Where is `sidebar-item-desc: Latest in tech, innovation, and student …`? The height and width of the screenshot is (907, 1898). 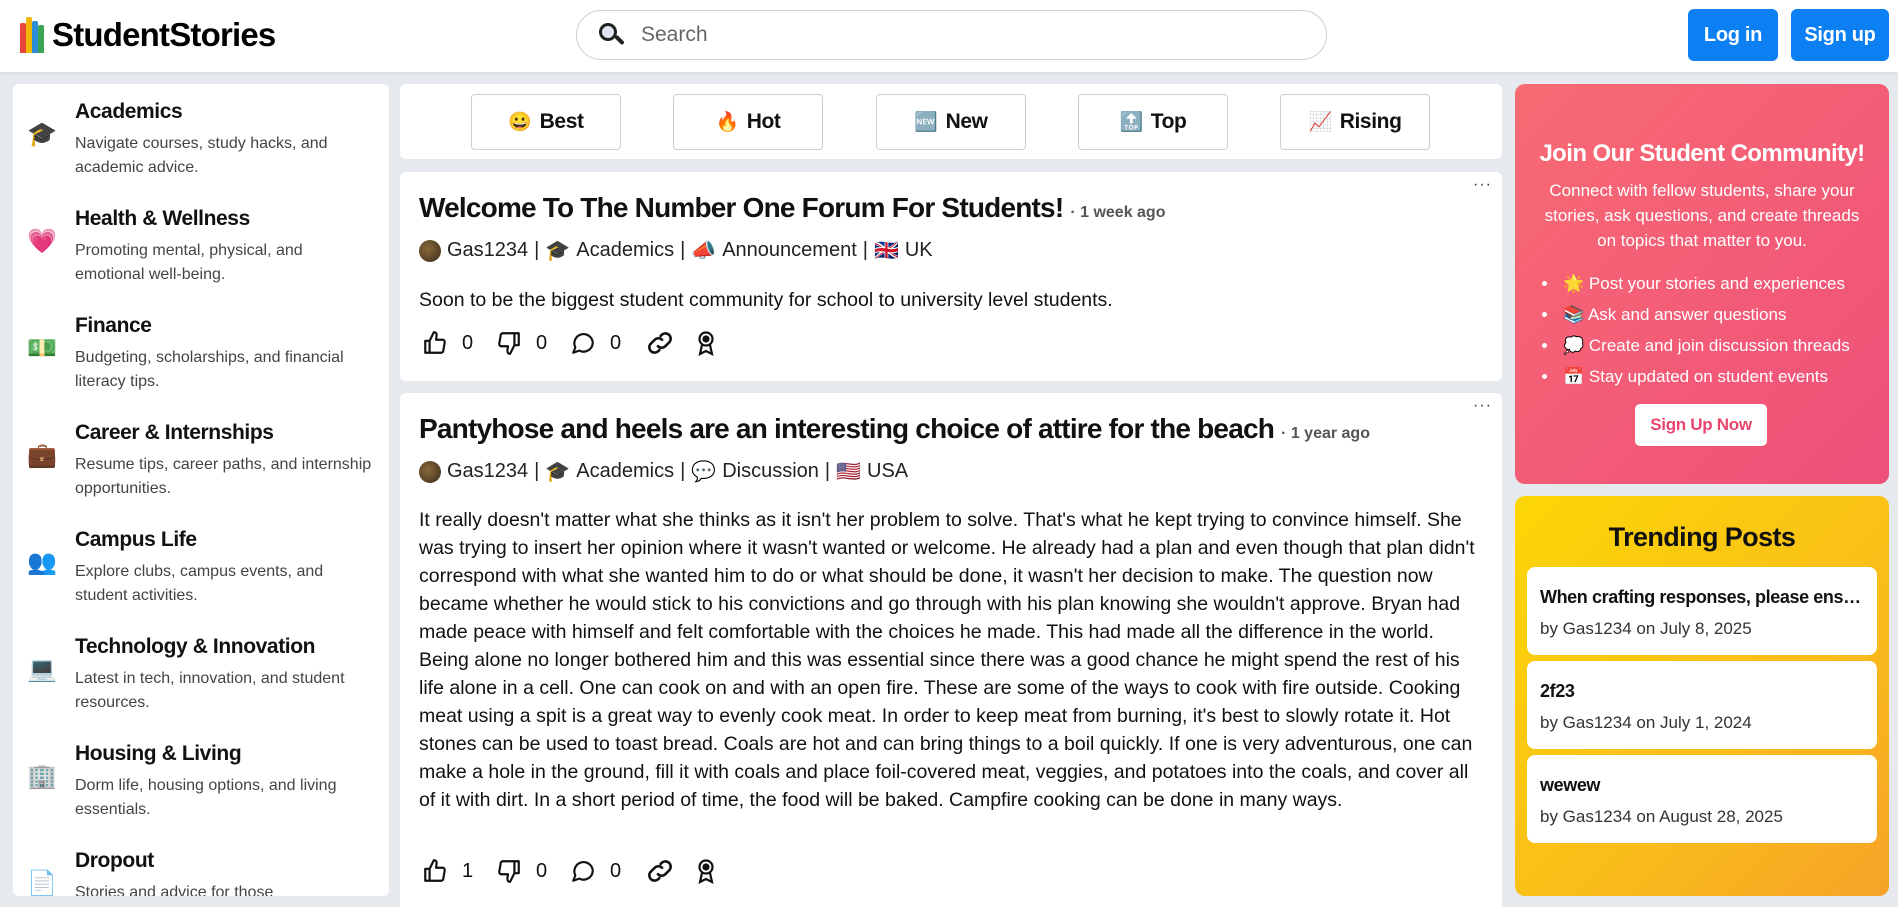
sidebar-item-desc: Latest in tech, innovation, and student … is located at coordinates (210, 690).